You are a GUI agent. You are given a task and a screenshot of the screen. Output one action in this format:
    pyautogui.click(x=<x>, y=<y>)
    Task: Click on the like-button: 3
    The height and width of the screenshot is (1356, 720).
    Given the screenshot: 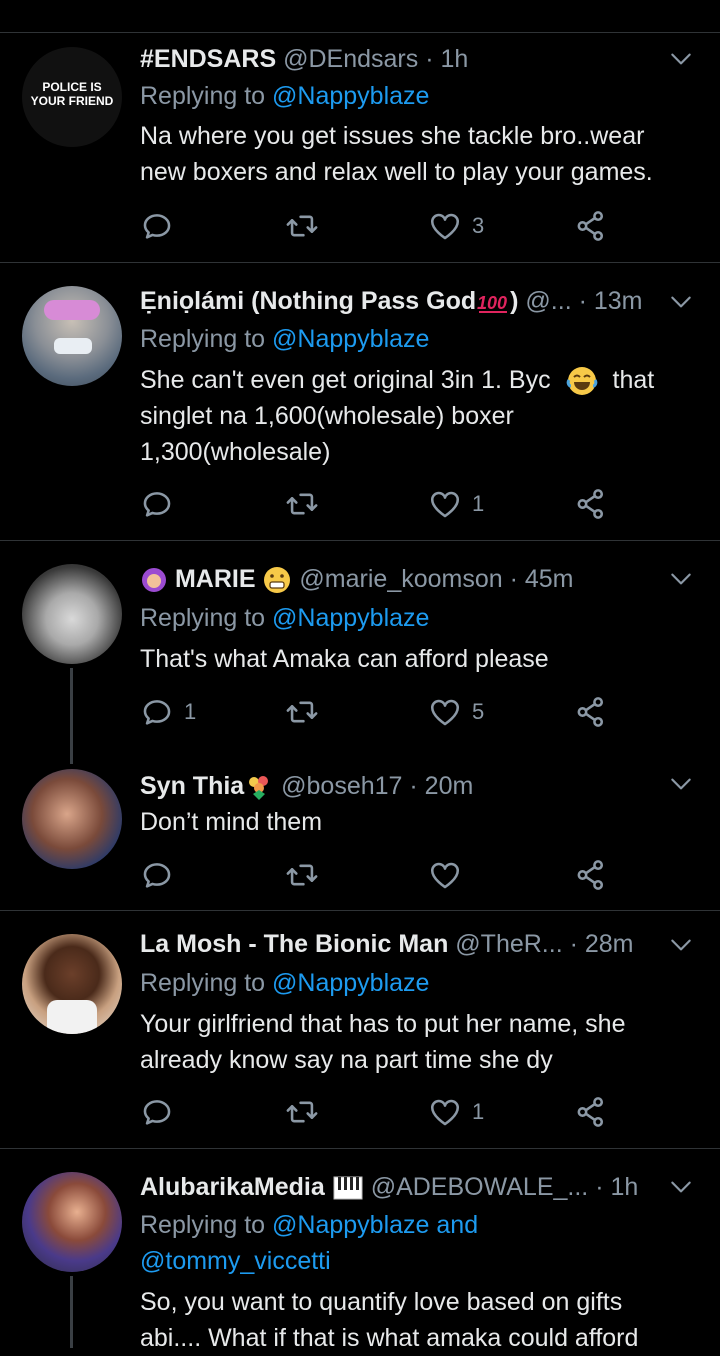 What is the action you would take?
    pyautogui.click(x=456, y=226)
    